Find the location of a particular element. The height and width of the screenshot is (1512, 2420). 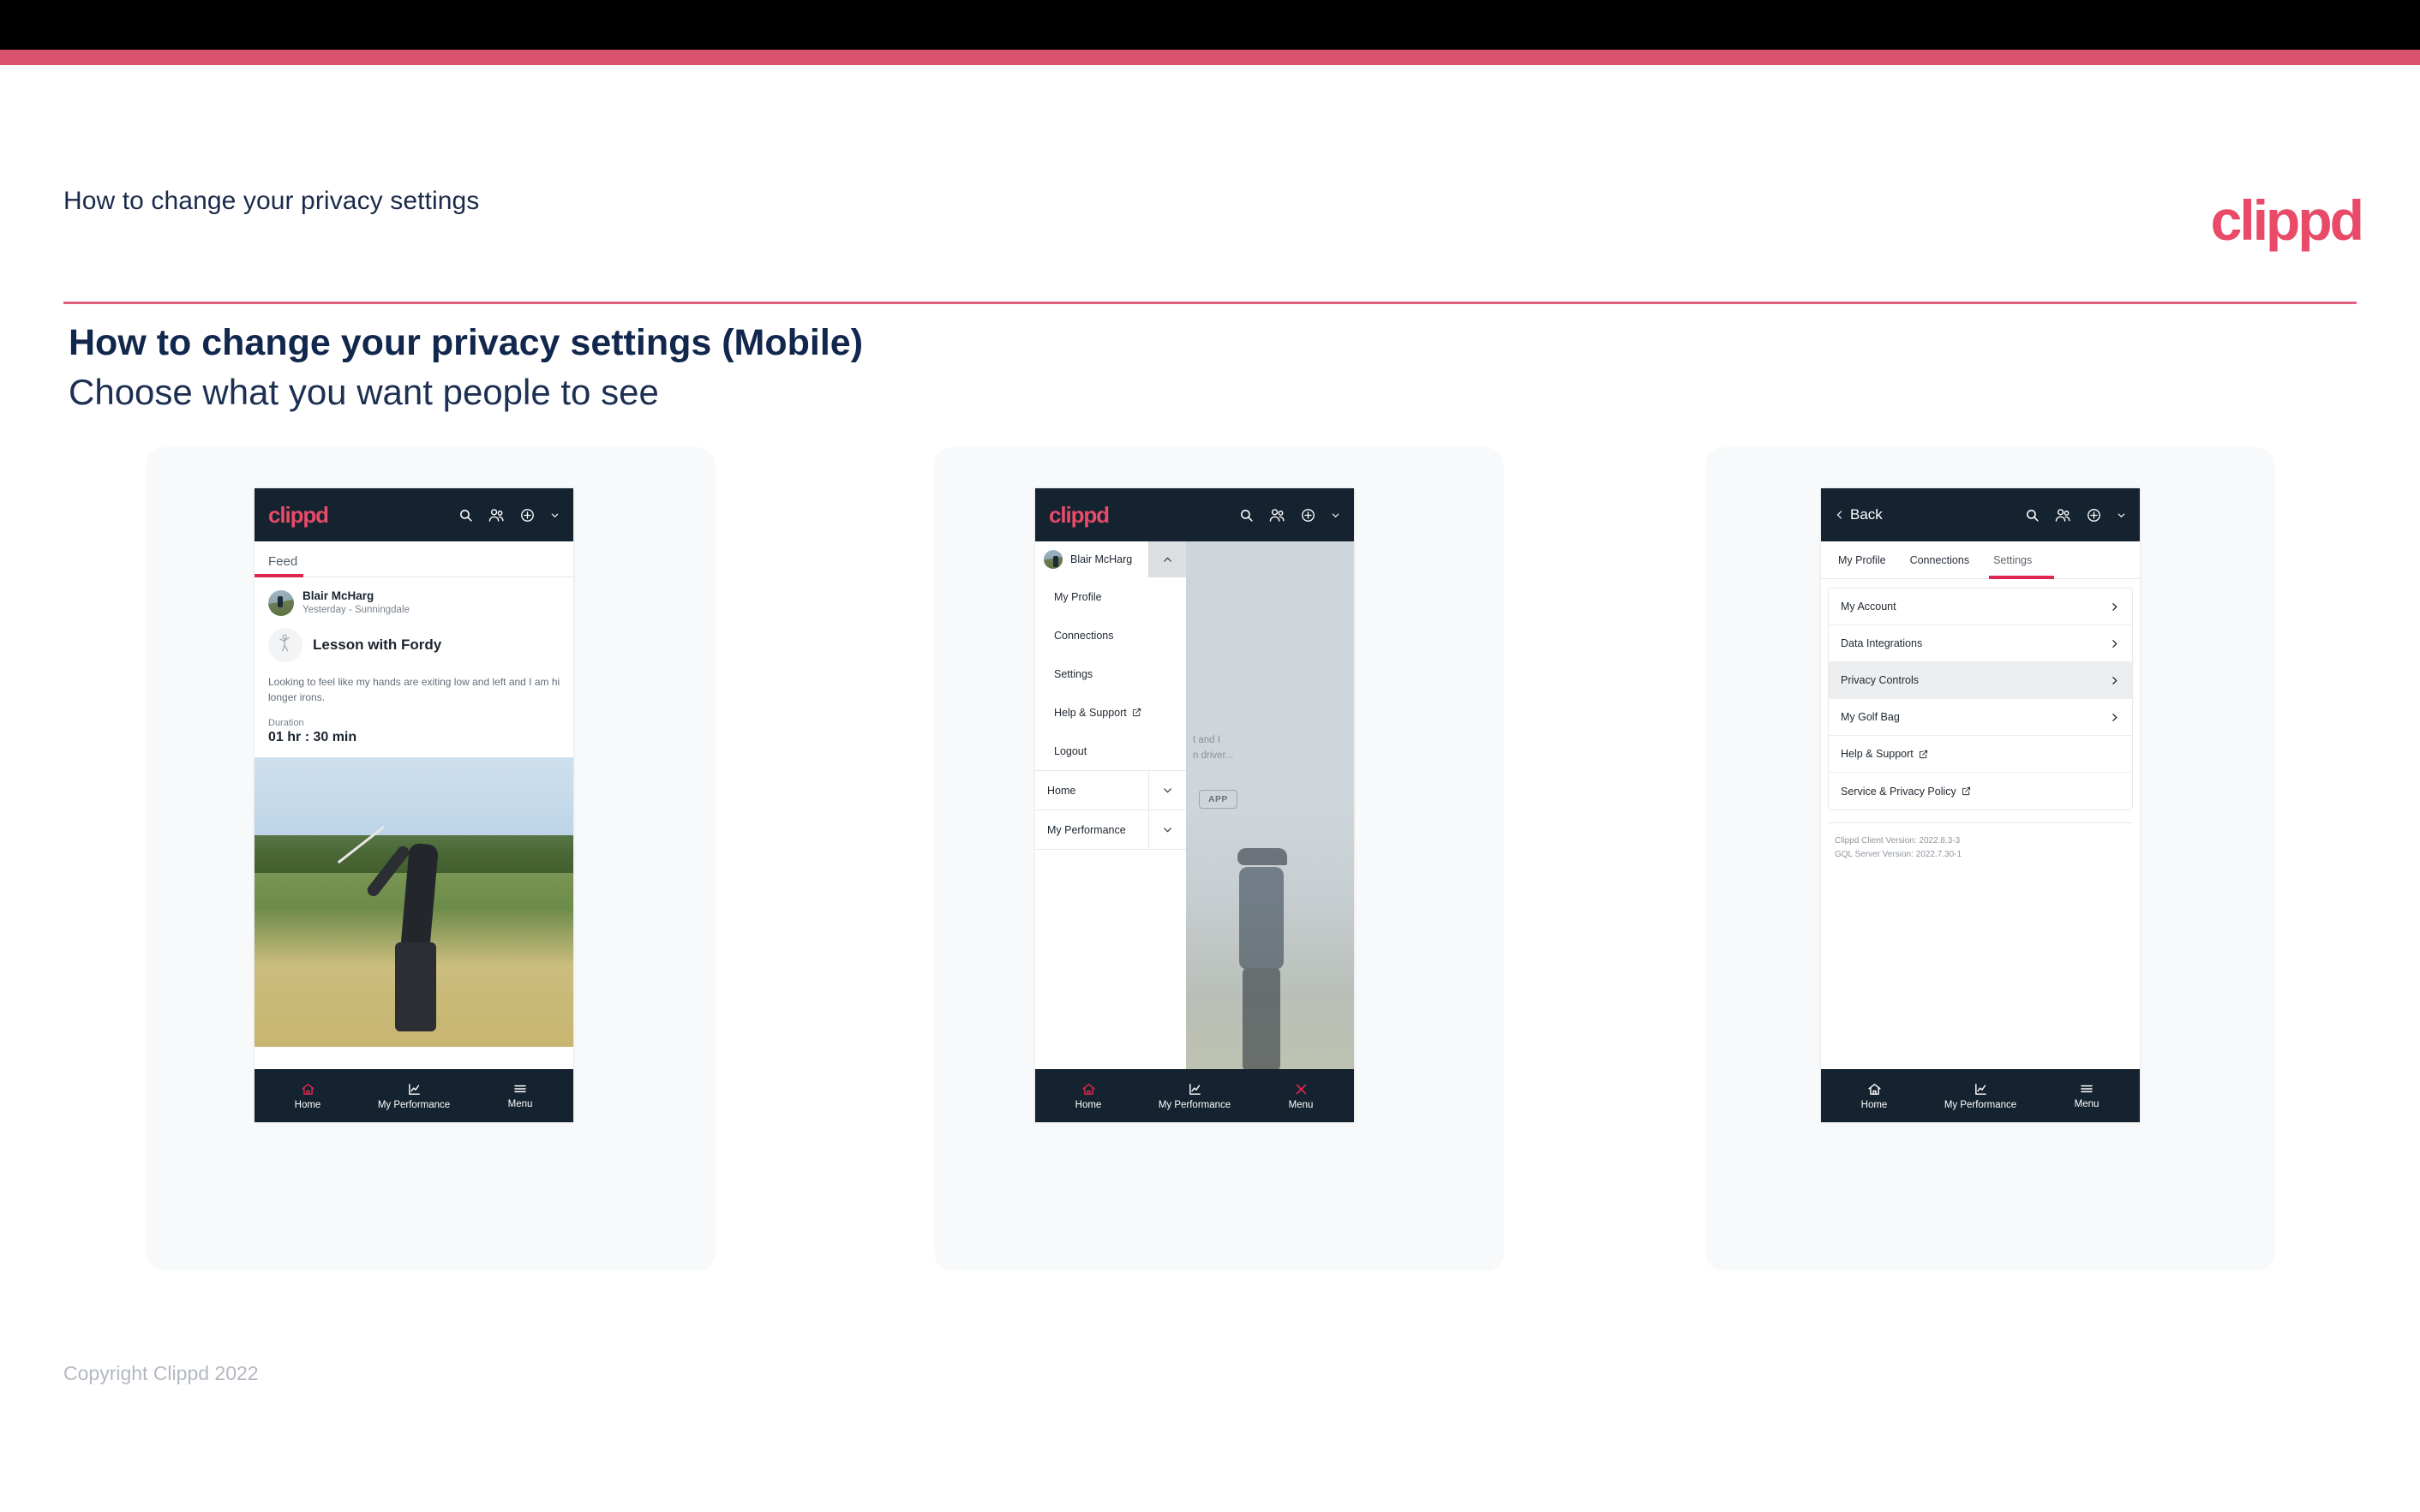

settings-row-label: Service & Privacy Policy is located at coordinates (1899, 791).